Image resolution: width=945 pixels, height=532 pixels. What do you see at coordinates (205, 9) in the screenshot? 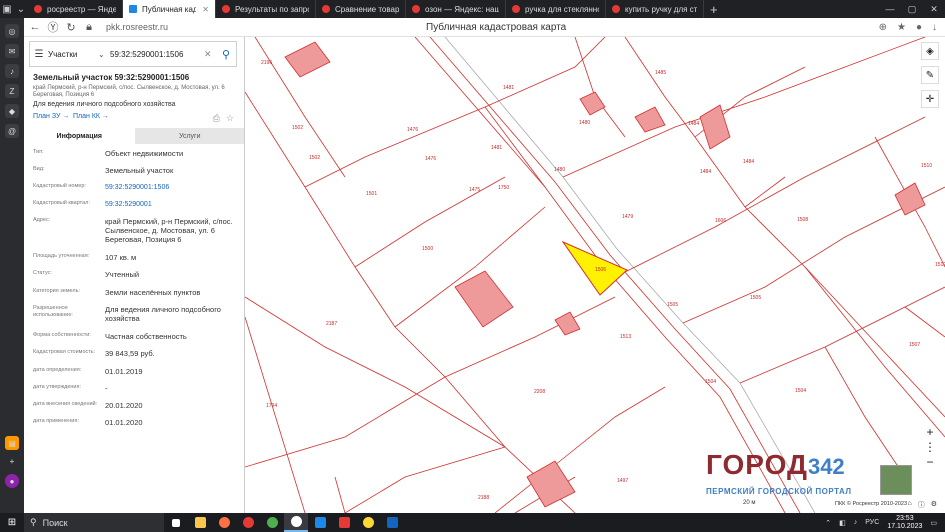
I see `close-tab-icon: ✕` at bounding box center [205, 9].